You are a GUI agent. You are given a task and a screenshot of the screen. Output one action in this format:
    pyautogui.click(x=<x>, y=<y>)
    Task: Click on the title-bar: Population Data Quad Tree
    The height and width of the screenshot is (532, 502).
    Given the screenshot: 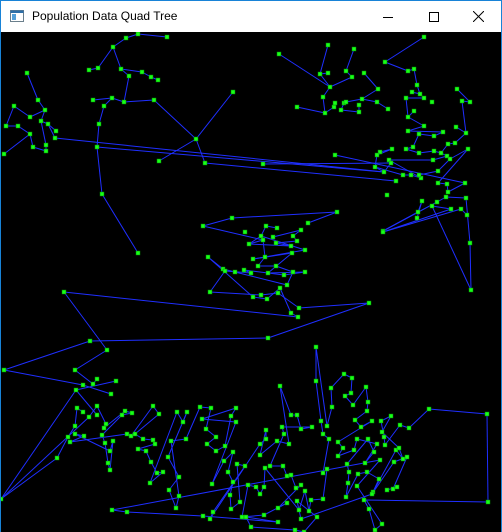 What is the action you would take?
    pyautogui.click(x=251, y=16)
    